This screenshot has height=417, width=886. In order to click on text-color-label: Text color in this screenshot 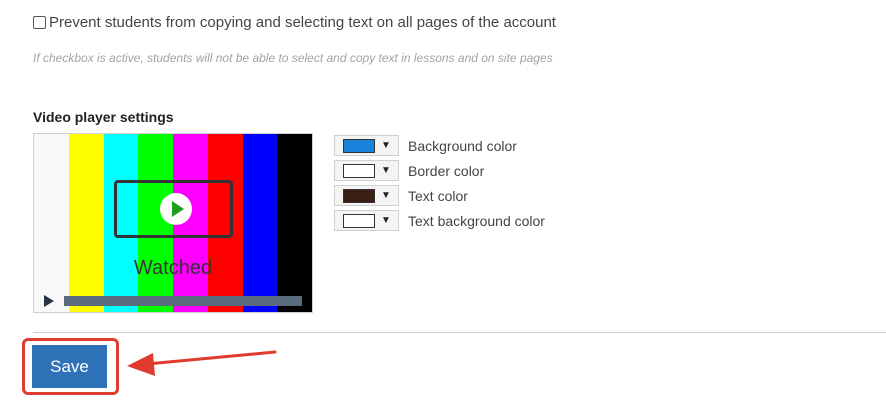, I will do `click(438, 195)`.